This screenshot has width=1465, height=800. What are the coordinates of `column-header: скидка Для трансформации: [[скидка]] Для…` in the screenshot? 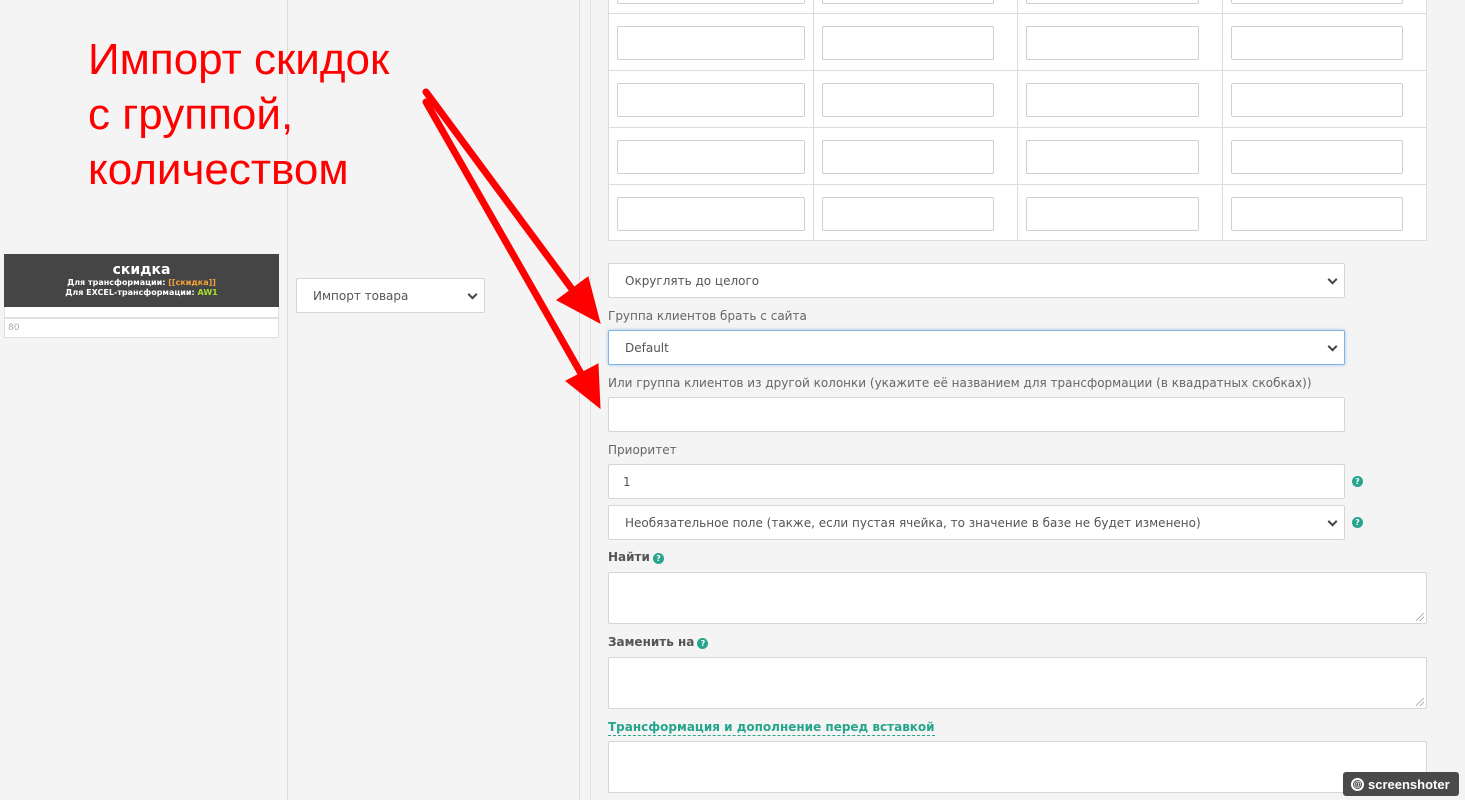 It's located at (141, 280).